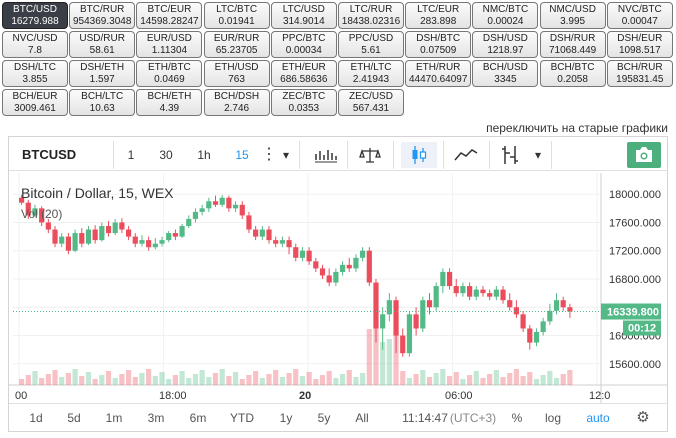 The height and width of the screenshot is (438, 676). I want to click on pair-button: BCH/RUR 195831.45, so click(639, 73).